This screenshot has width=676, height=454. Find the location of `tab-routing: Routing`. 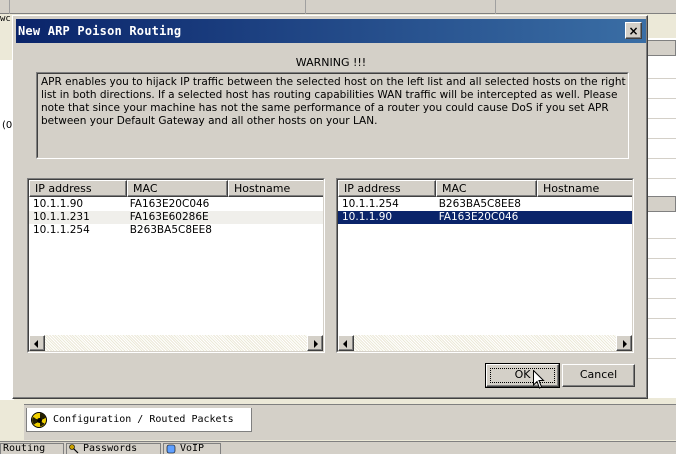

tab-routing: Routing is located at coordinates (32, 448).